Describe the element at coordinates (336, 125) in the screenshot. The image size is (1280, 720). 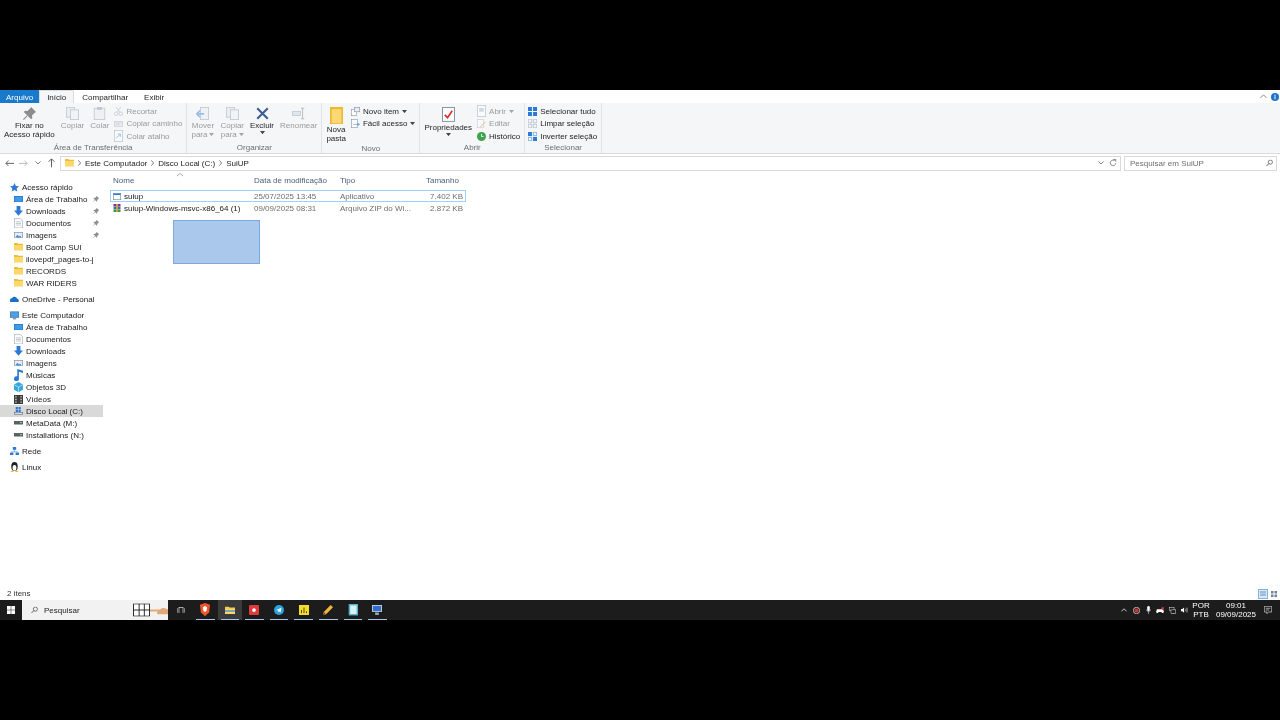
I see `ribbon-button: Nova pasta` at that location.